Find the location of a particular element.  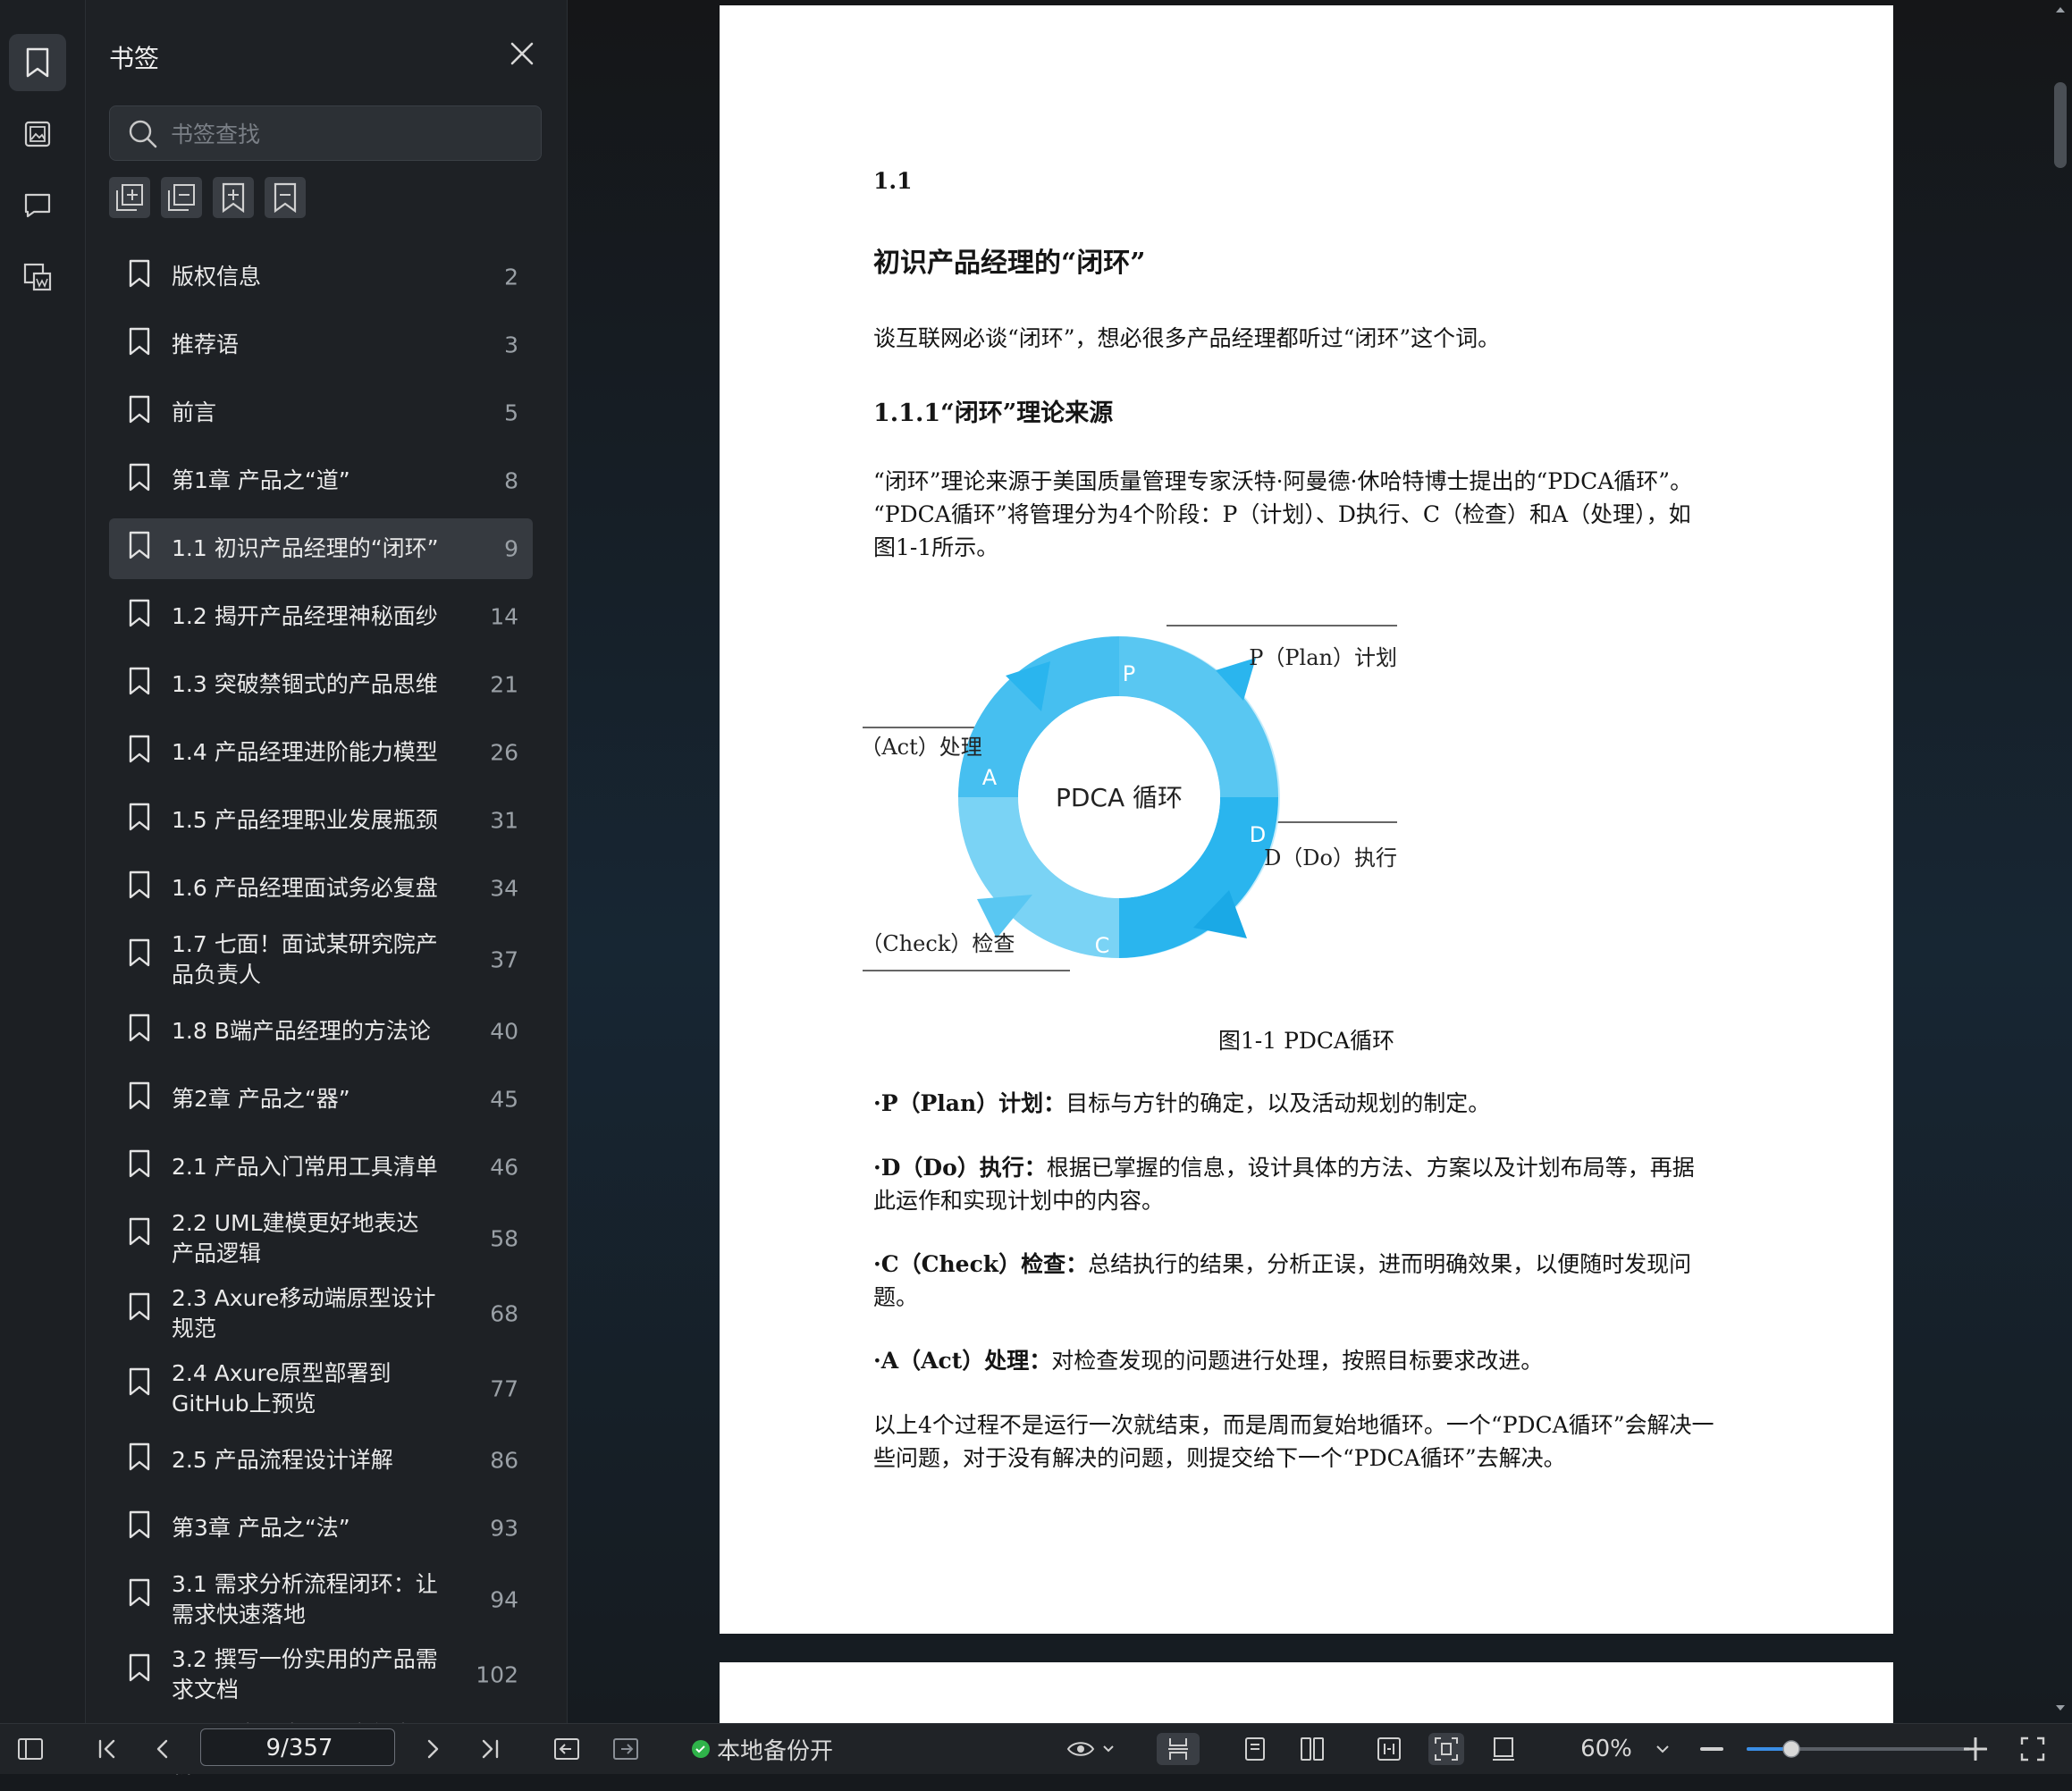

scroll-down-icon is located at coordinates (2060, 1708).